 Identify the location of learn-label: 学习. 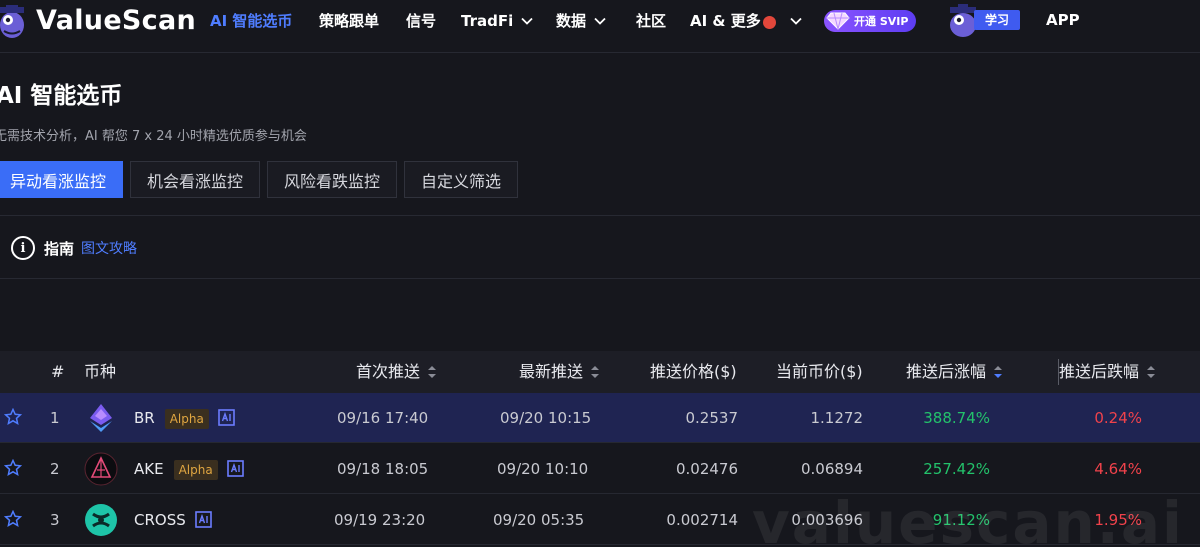
(997, 20).